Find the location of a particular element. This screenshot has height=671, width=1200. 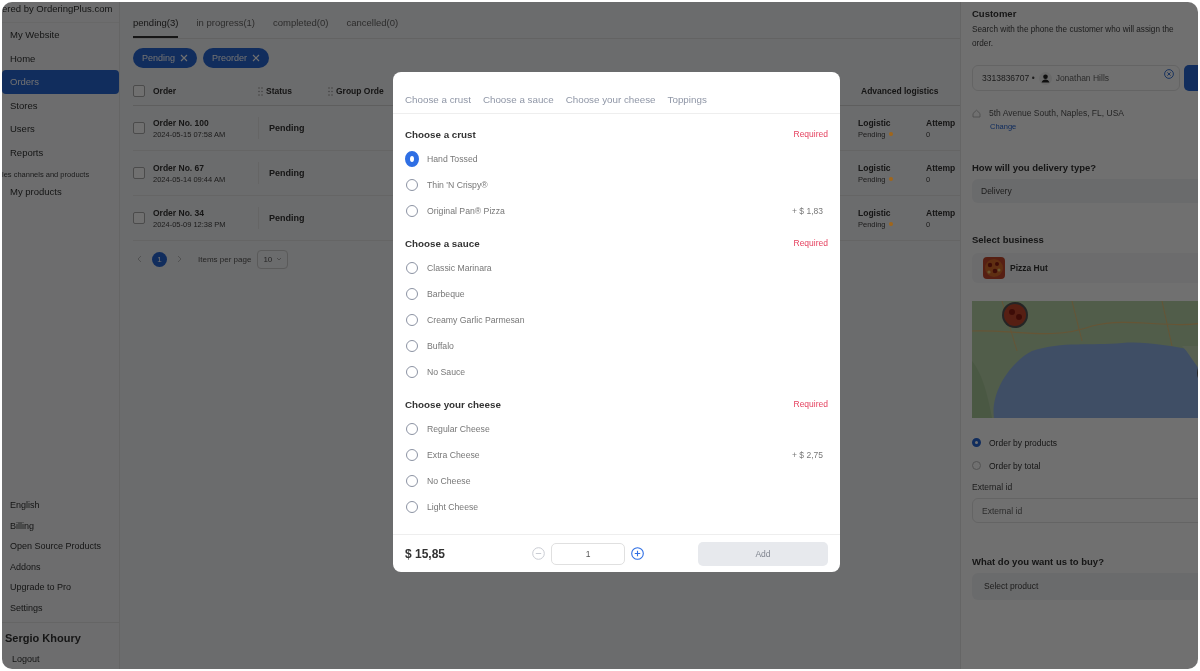

status-tab: completed(0) is located at coordinates (301, 27).